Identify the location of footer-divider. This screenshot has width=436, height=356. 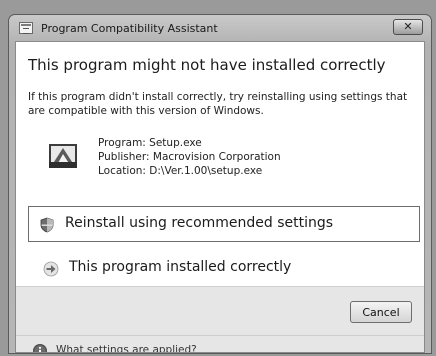
(220, 335).